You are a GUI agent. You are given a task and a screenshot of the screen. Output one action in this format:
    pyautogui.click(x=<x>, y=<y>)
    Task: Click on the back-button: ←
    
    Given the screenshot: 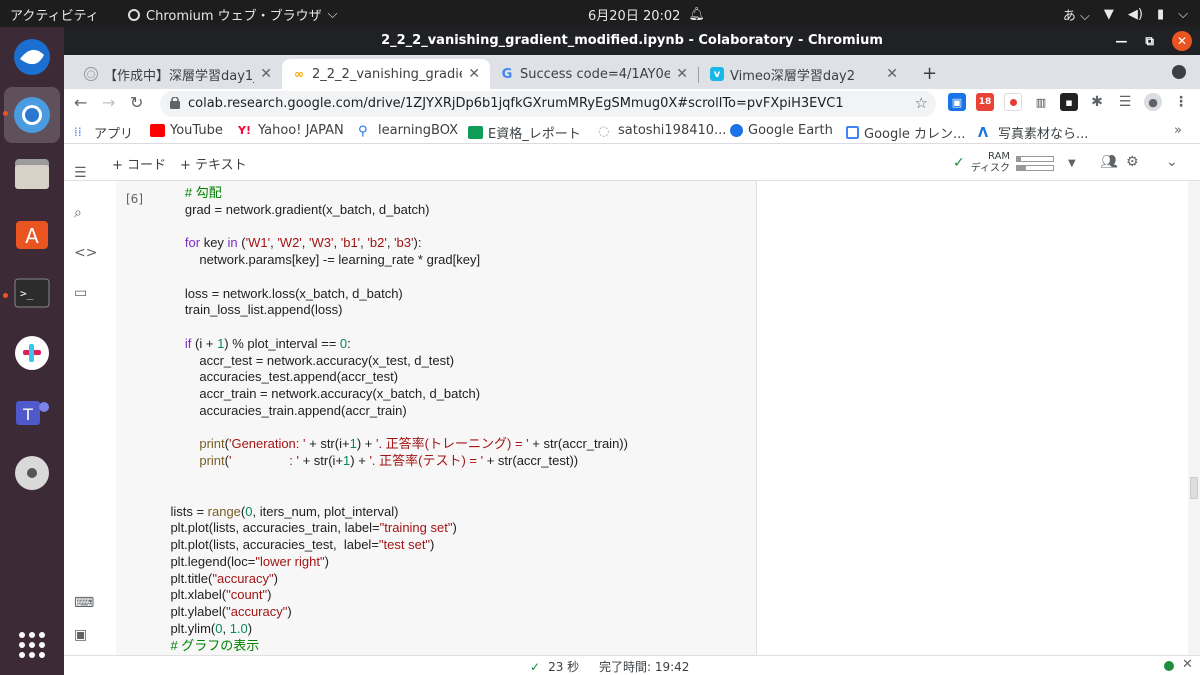 What is the action you would take?
    pyautogui.click(x=80, y=102)
    